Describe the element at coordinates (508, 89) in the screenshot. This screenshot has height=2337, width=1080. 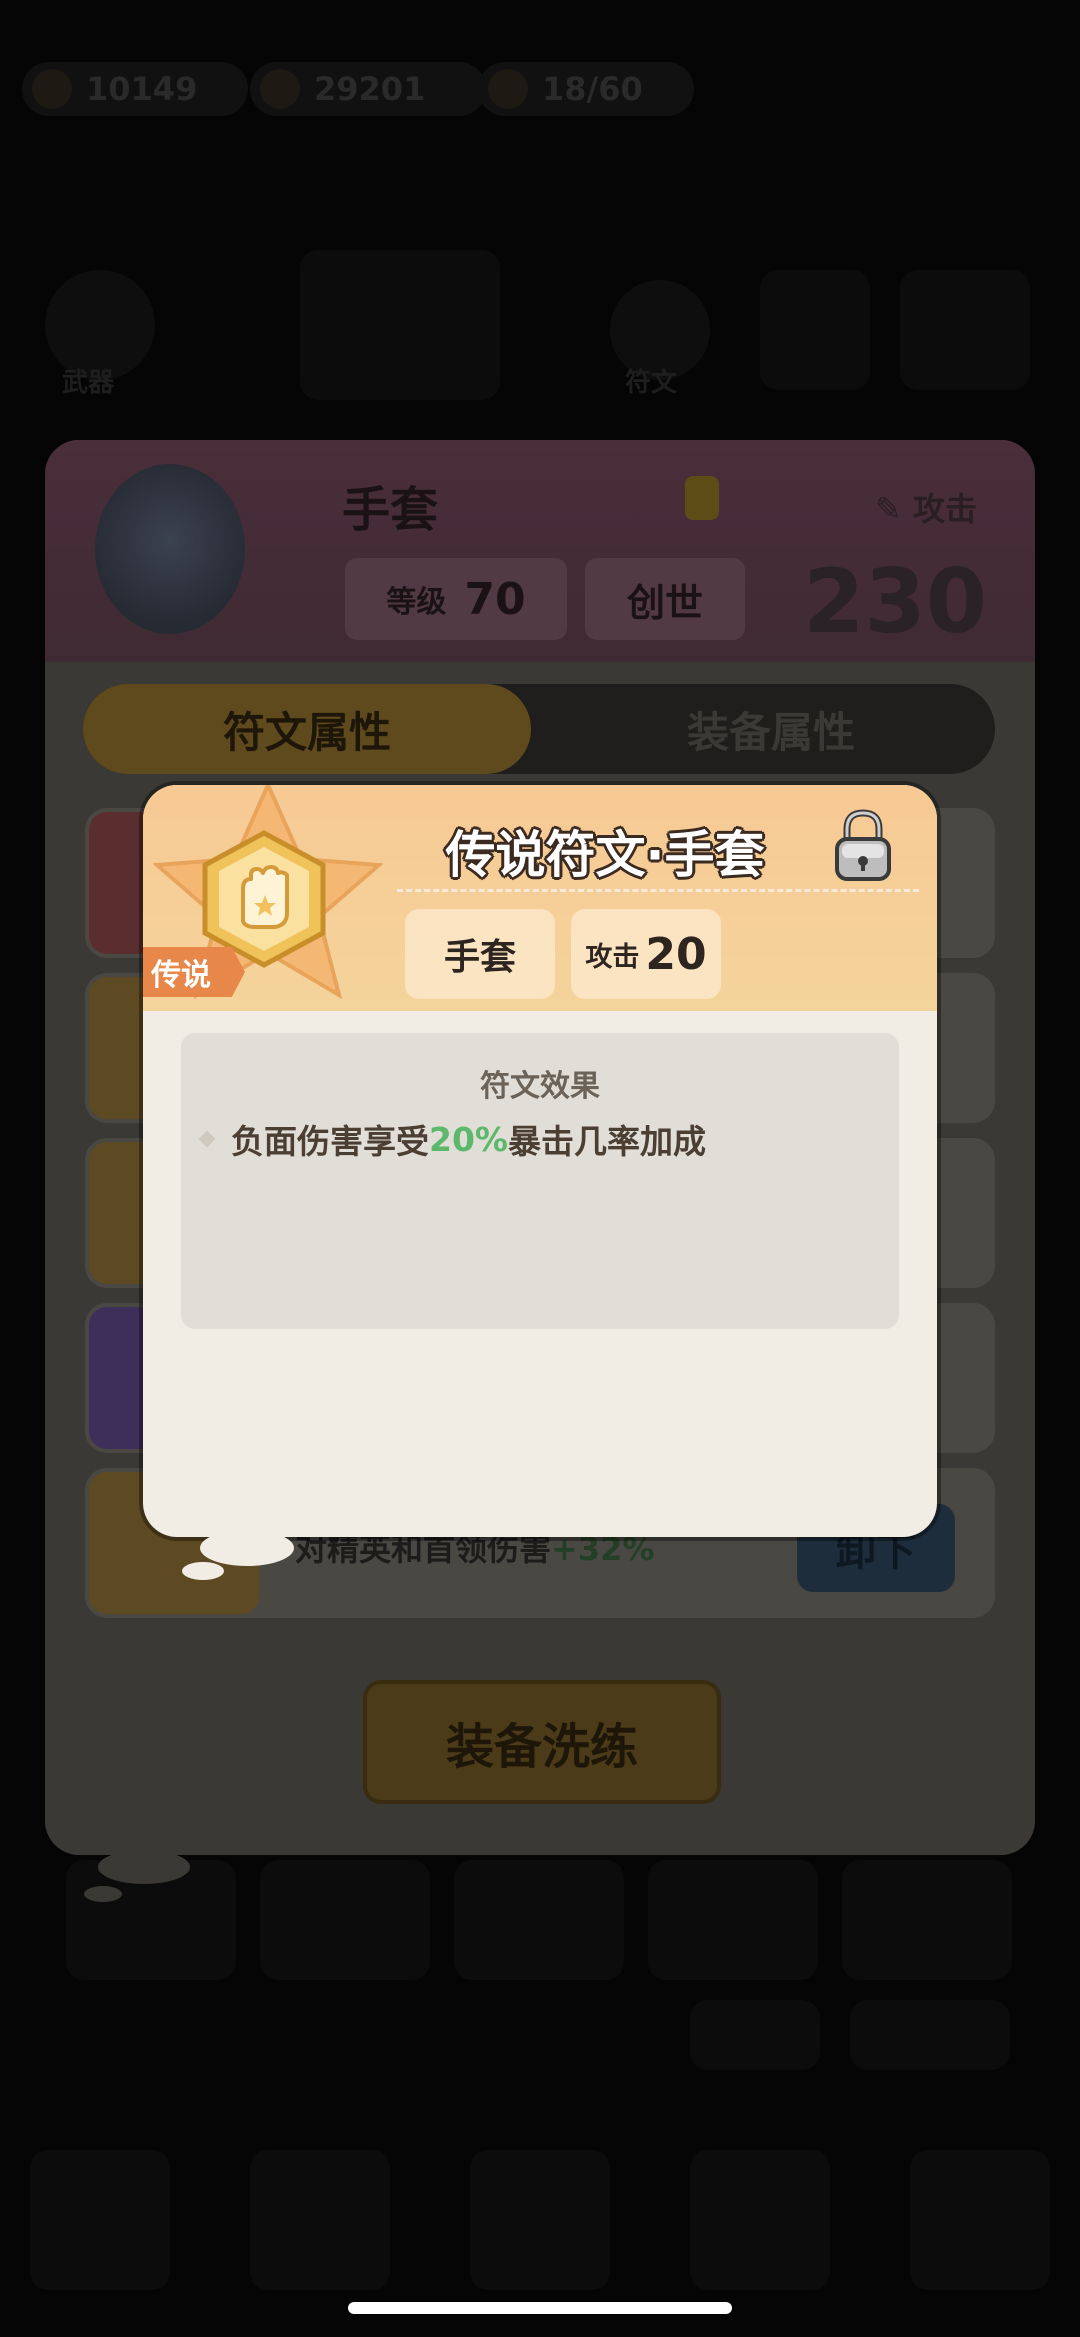
I see `stamina-icon` at that location.